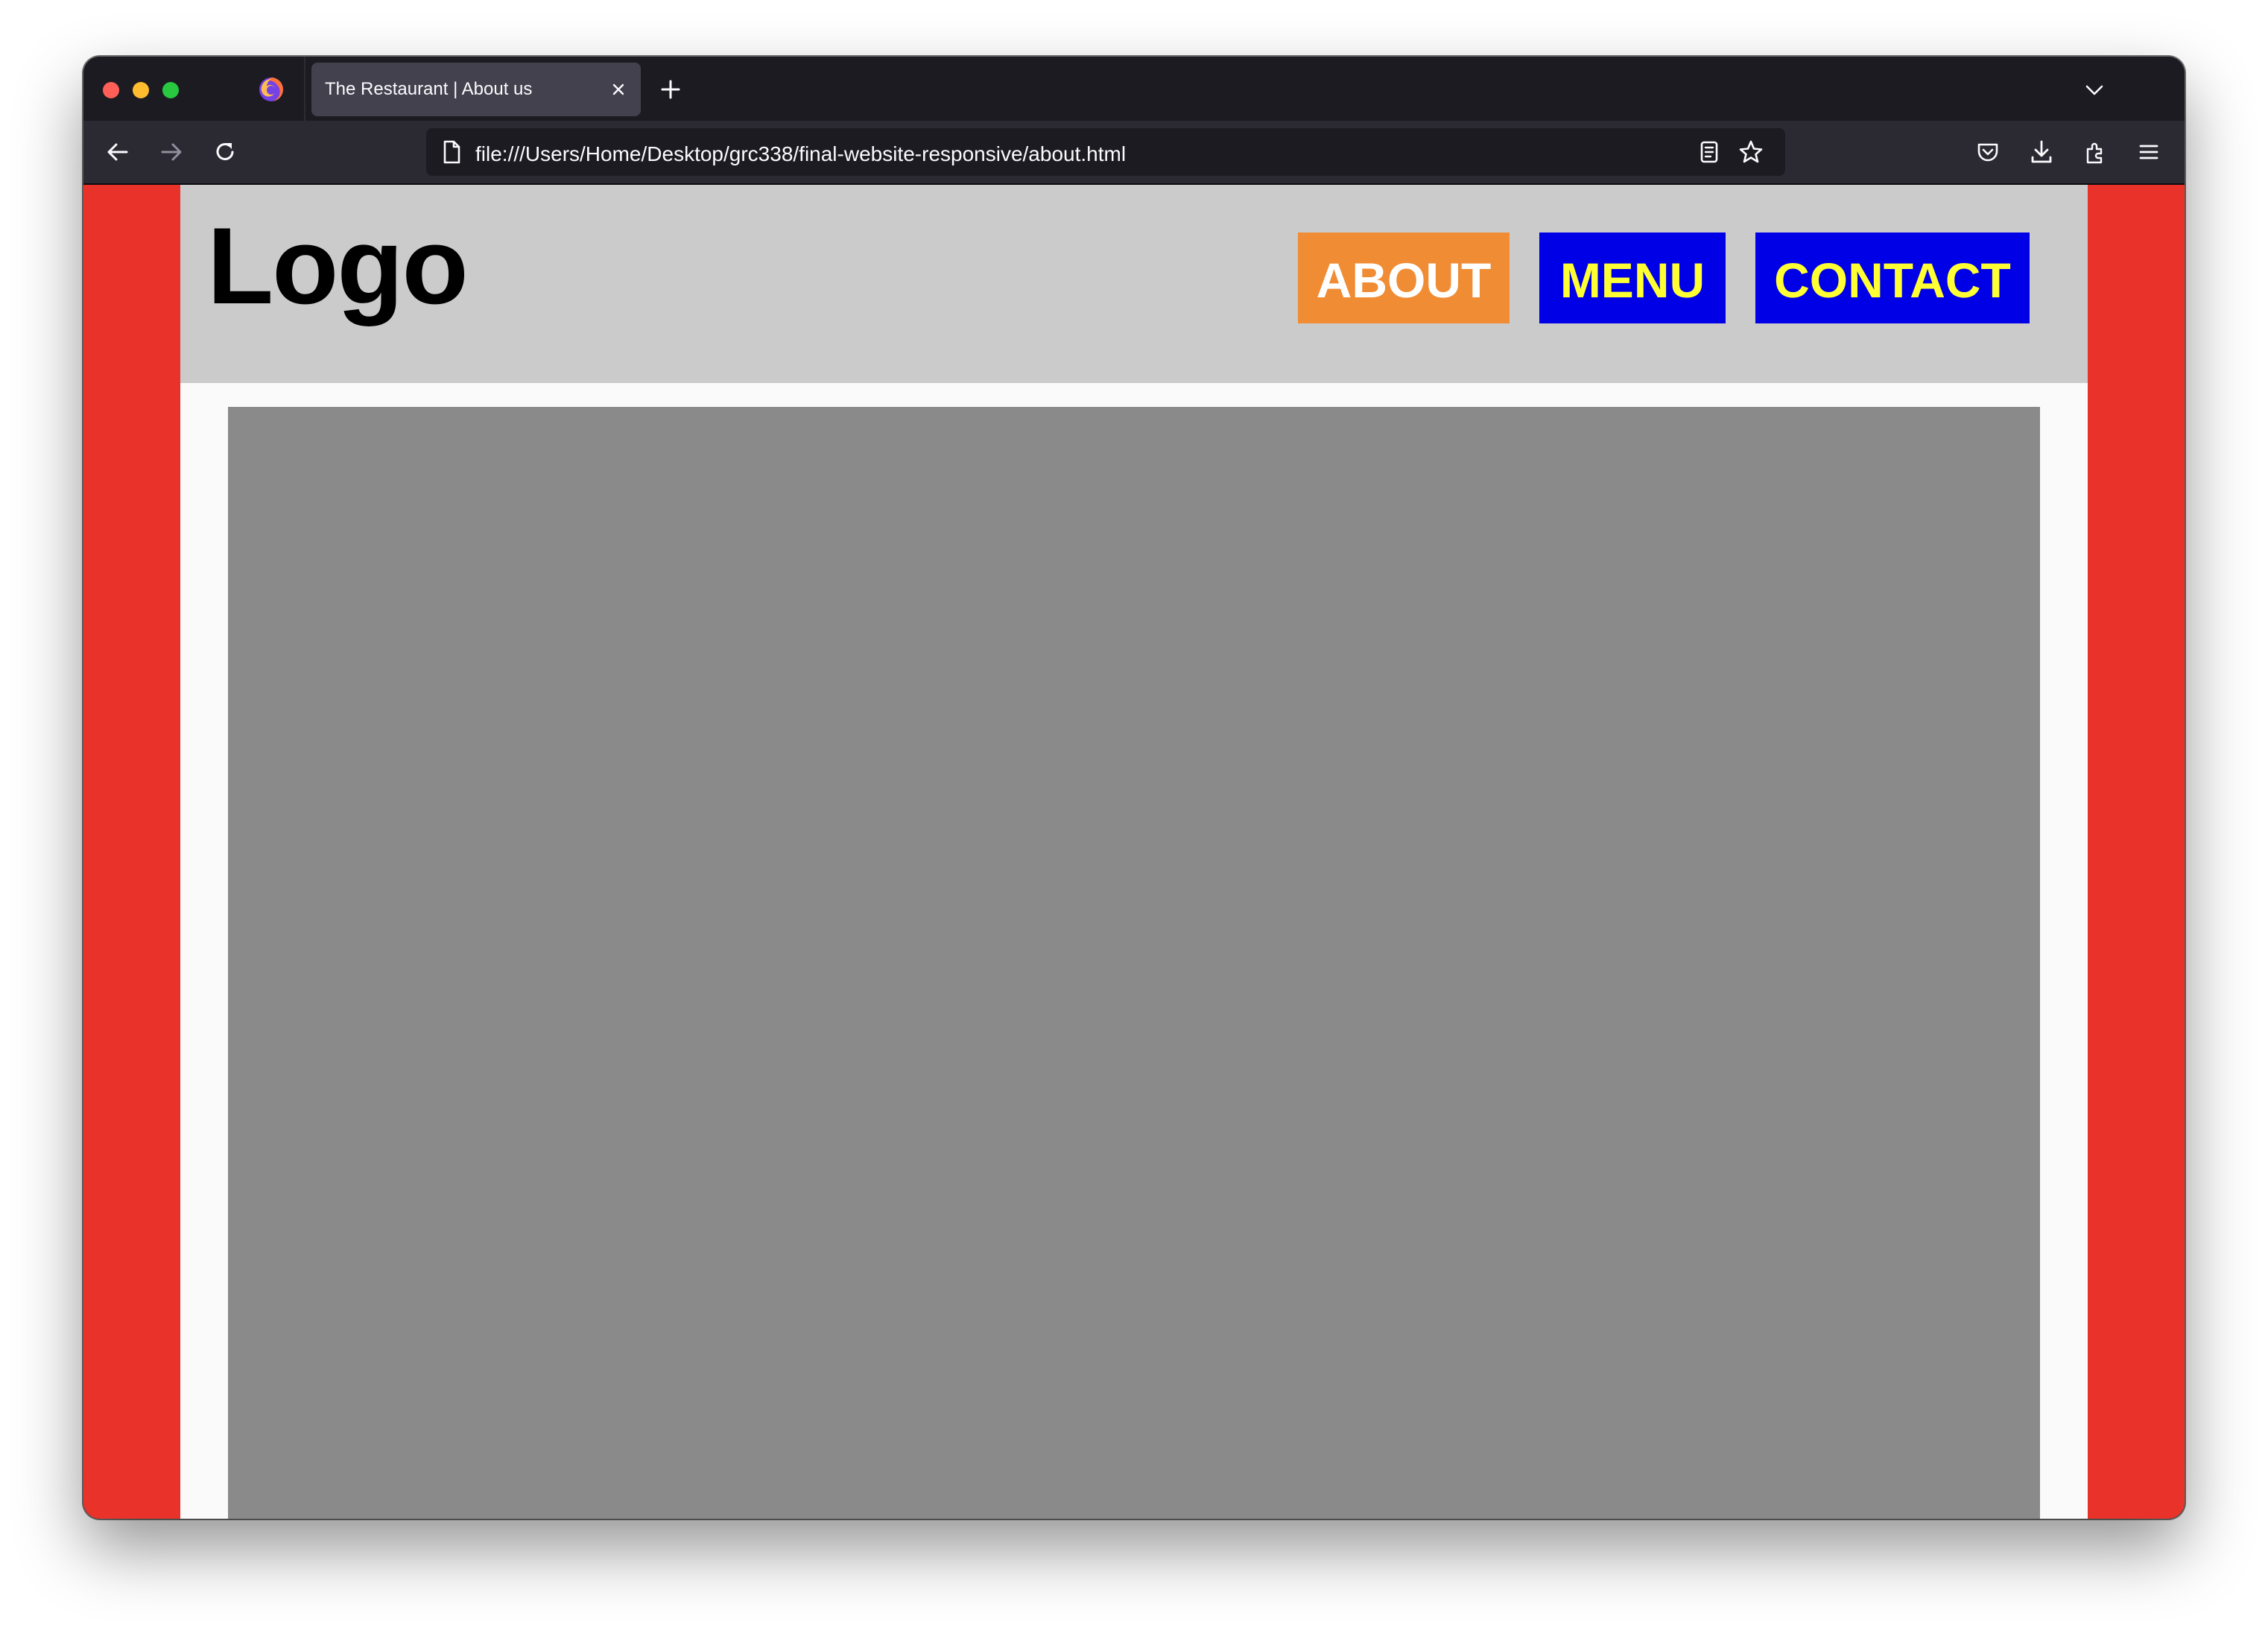  Describe the element at coordinates (171, 90) in the screenshot. I see `zoom-window-button` at that location.